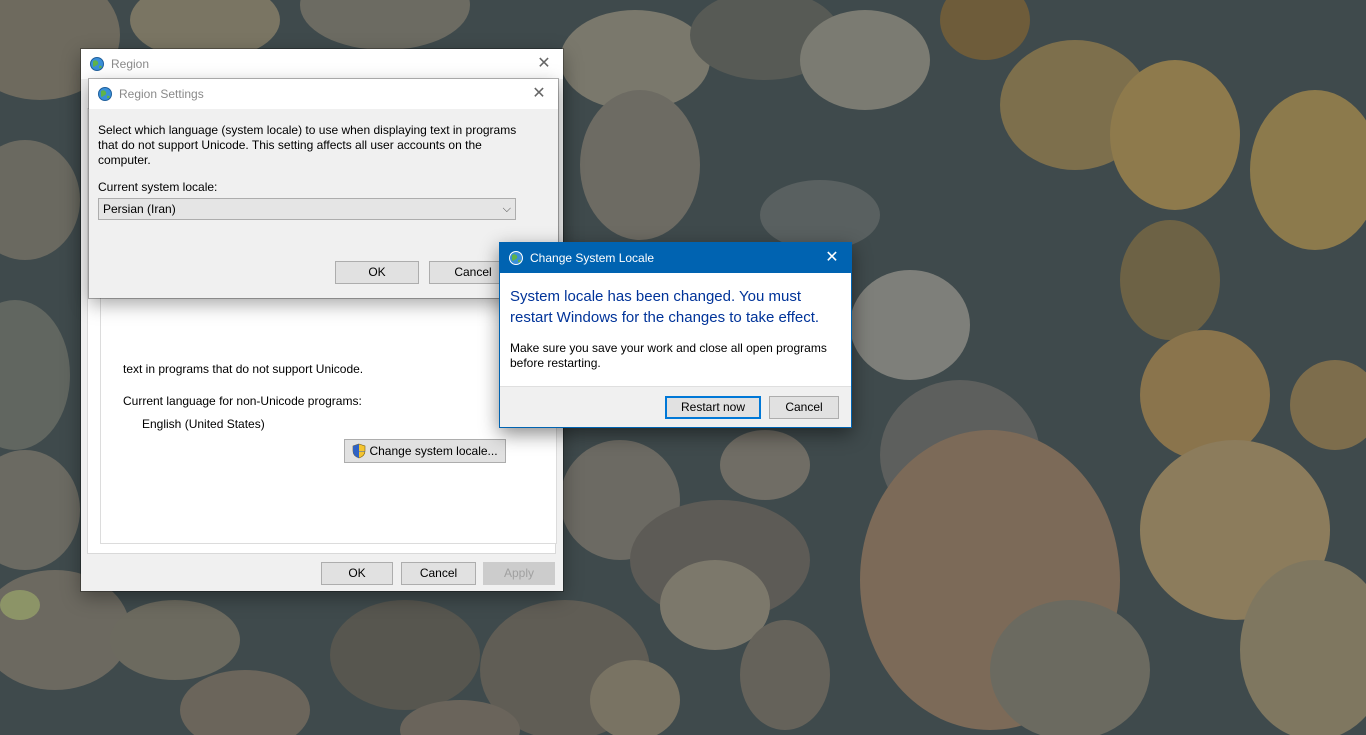 Image resolution: width=1366 pixels, height=735 pixels. I want to click on region-ok-button: OK, so click(357, 573).